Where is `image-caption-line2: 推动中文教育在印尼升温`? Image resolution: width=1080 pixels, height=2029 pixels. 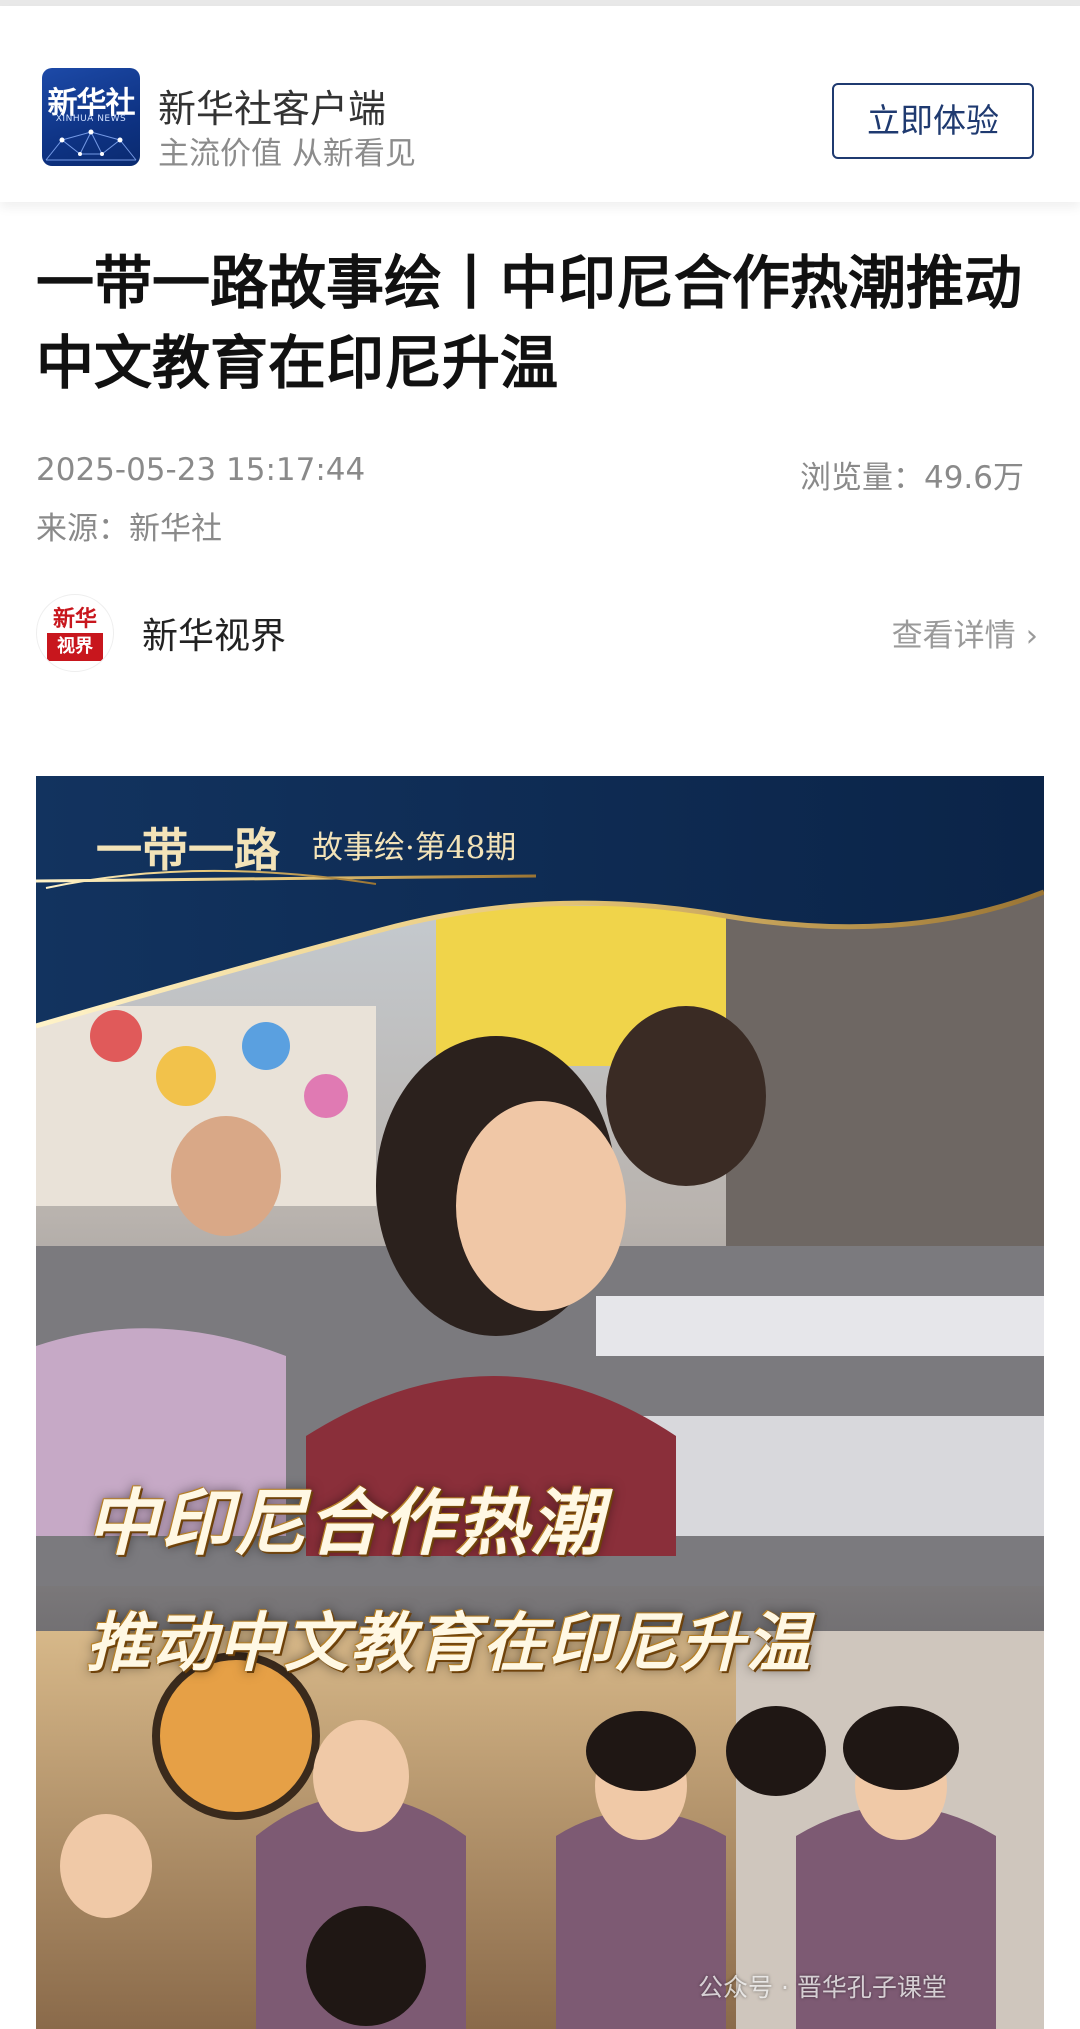
image-caption-line2: 推动中文教育在印尼升温 is located at coordinates (449, 1644).